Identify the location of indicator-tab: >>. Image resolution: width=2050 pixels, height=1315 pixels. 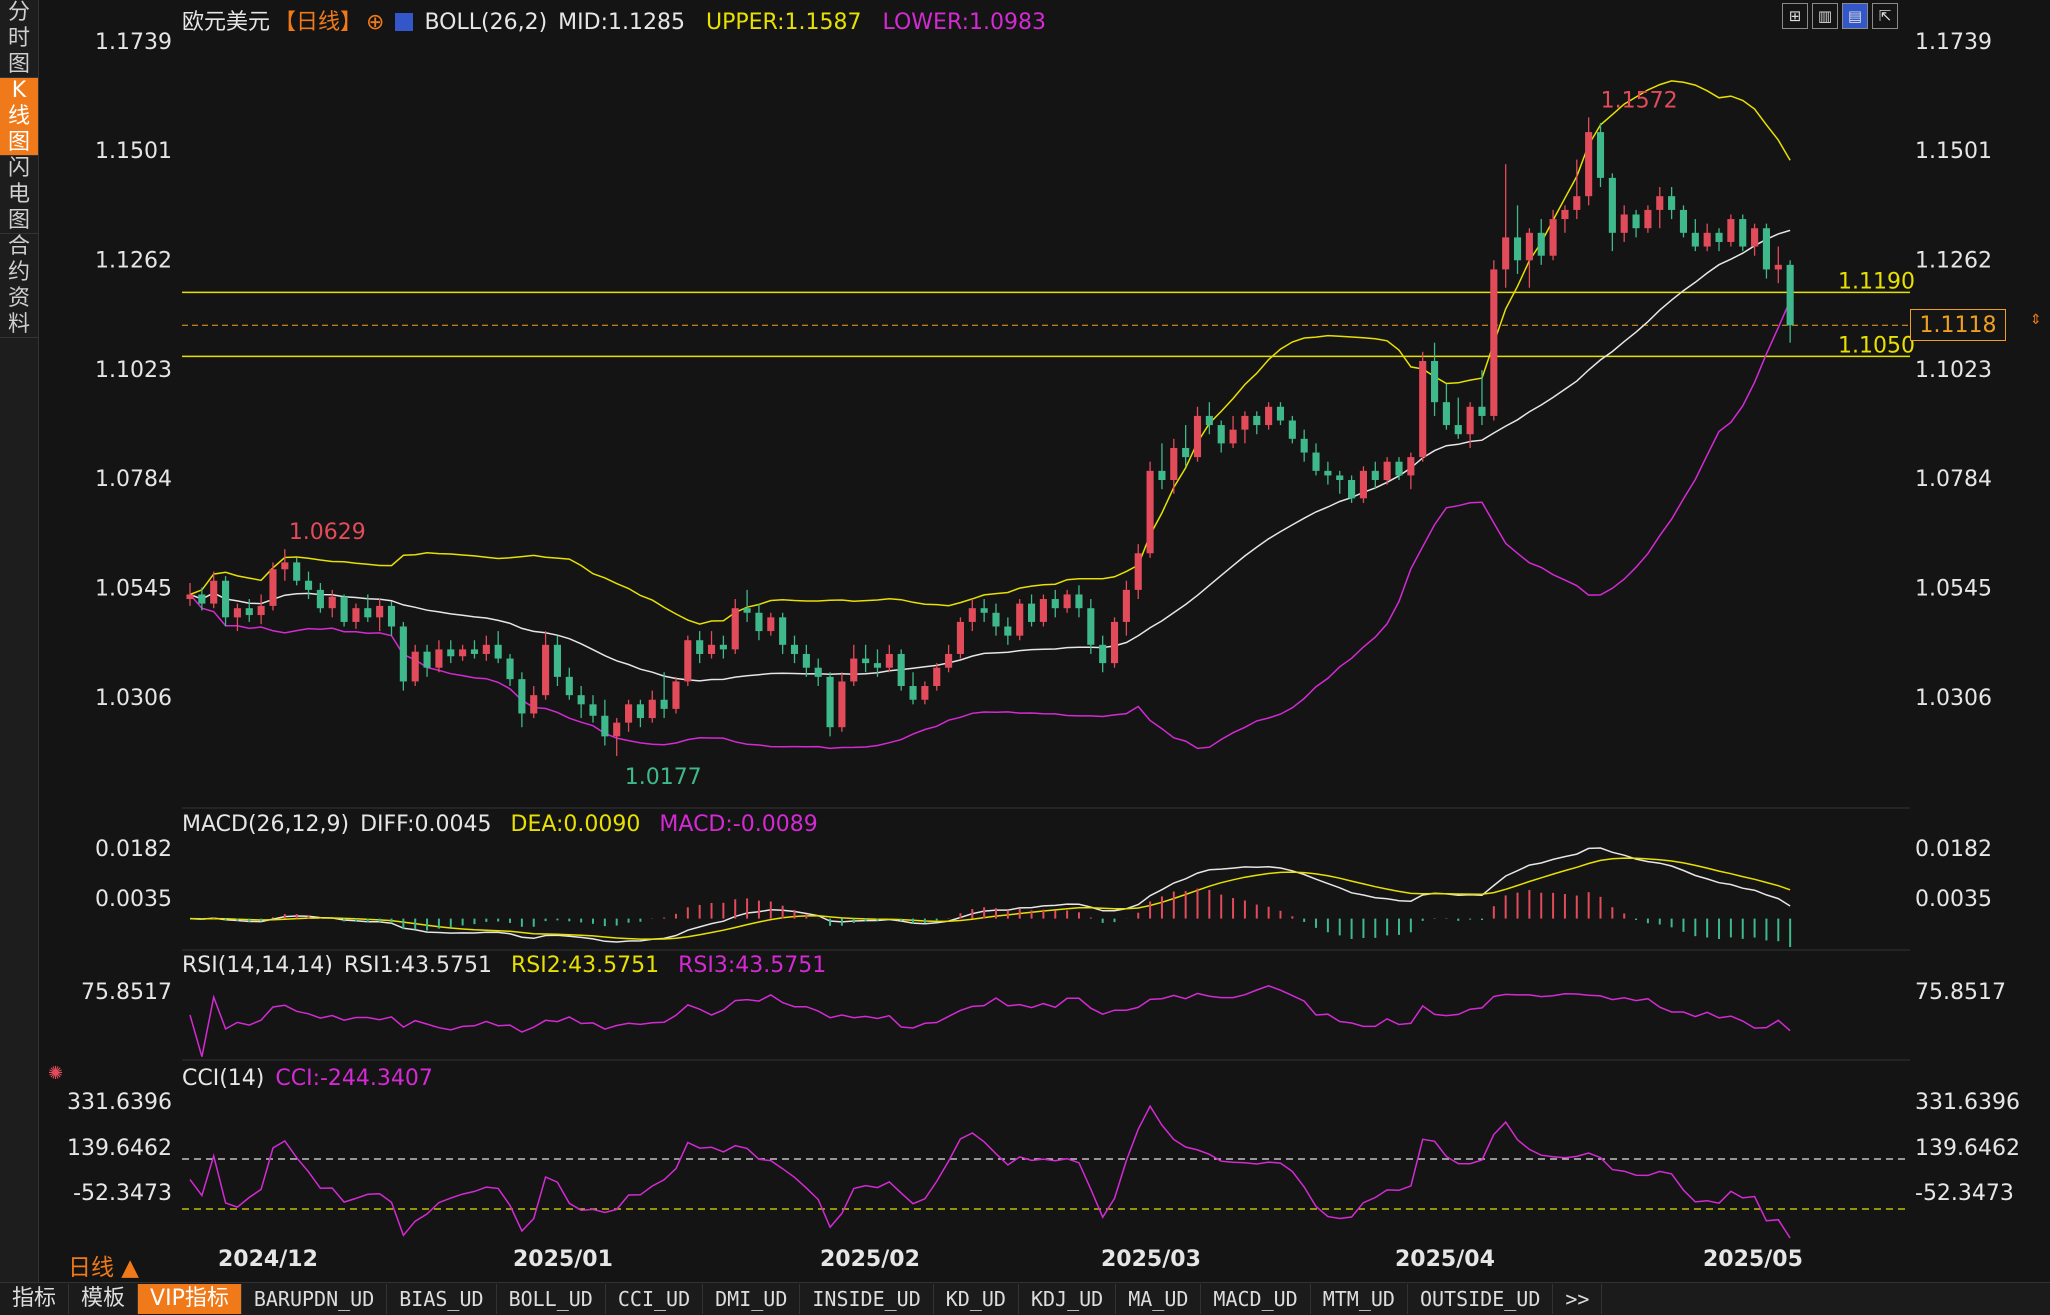
(1578, 1299).